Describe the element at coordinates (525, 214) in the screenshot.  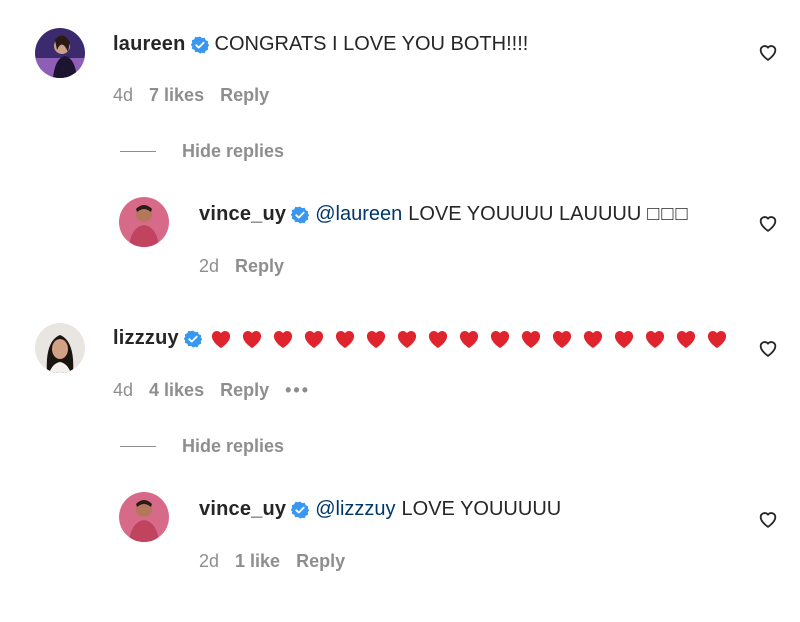
I see `comment-text: LOVE YOUUUU LAUUUU` at that location.